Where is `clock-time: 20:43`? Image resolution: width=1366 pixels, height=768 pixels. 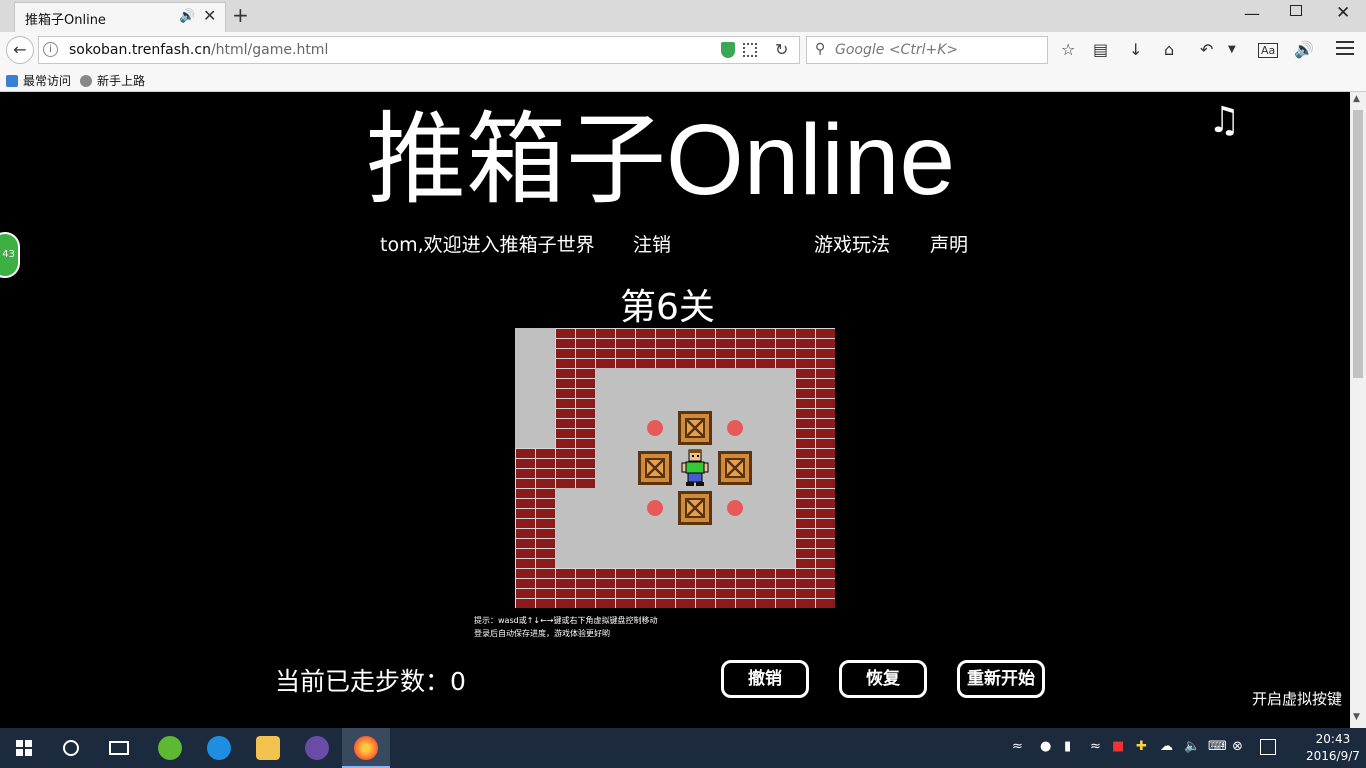 clock-time: 20:43 is located at coordinates (1333, 739).